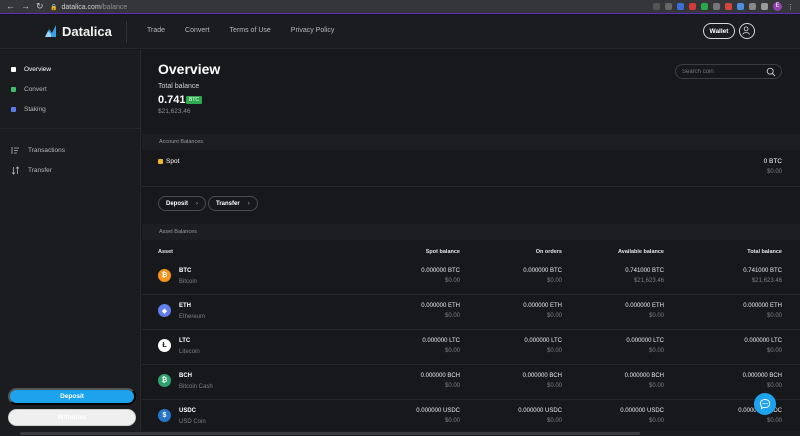  I want to click on total-amount: 0.000000 ETH, so click(762, 306).